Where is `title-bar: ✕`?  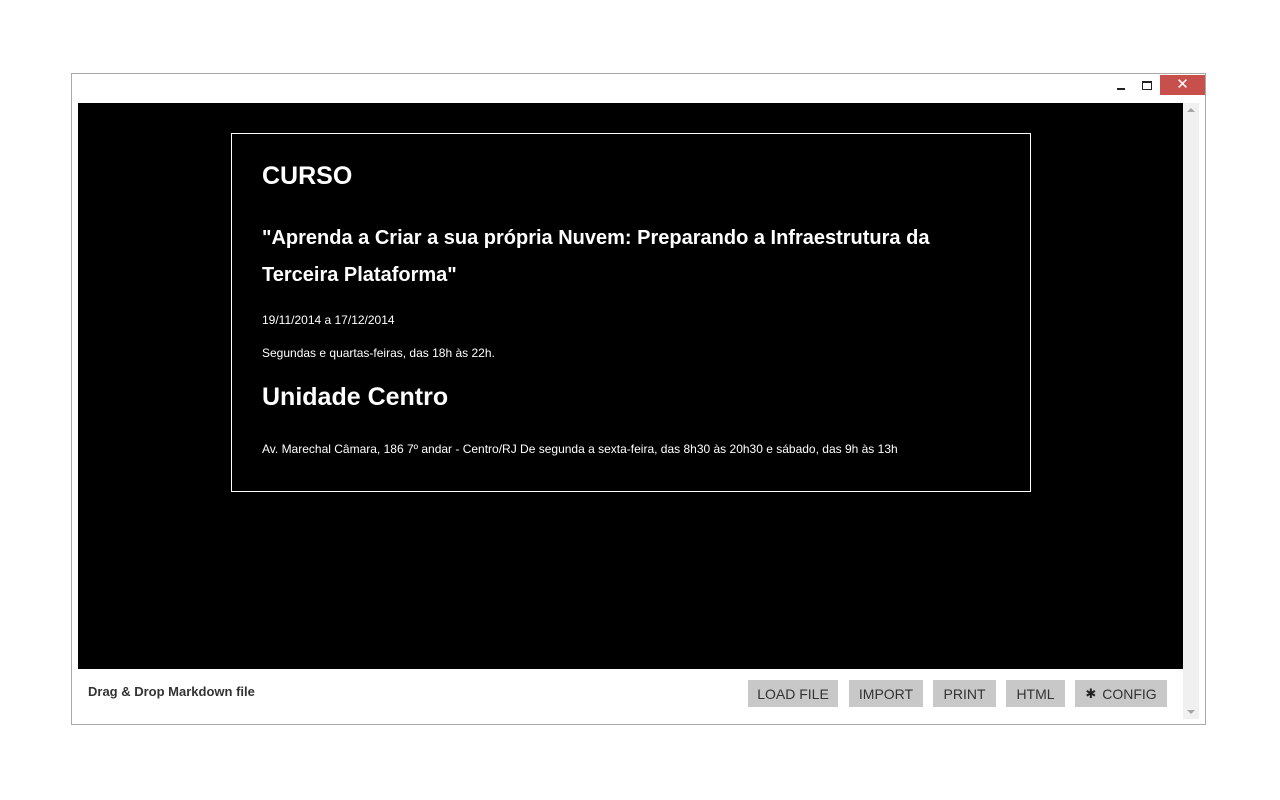
title-bar: ✕ is located at coordinates (638, 88).